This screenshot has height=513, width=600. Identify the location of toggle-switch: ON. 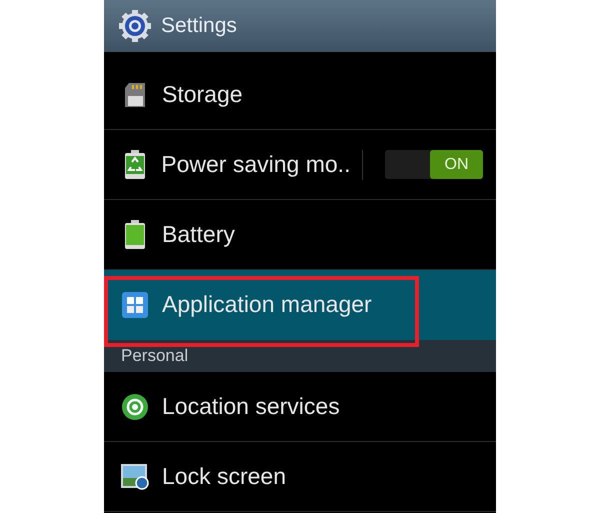
(434, 164).